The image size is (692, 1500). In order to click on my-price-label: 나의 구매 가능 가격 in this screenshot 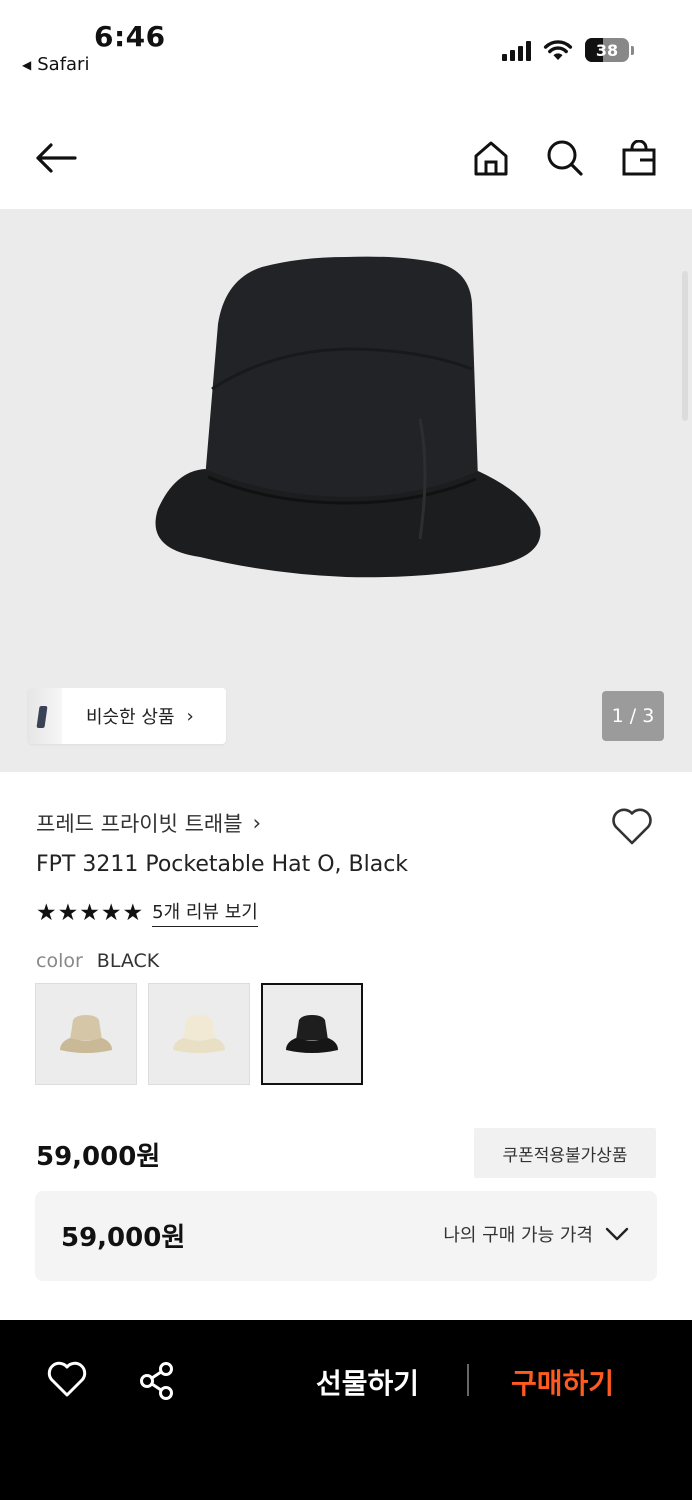, I will do `click(518, 1235)`.